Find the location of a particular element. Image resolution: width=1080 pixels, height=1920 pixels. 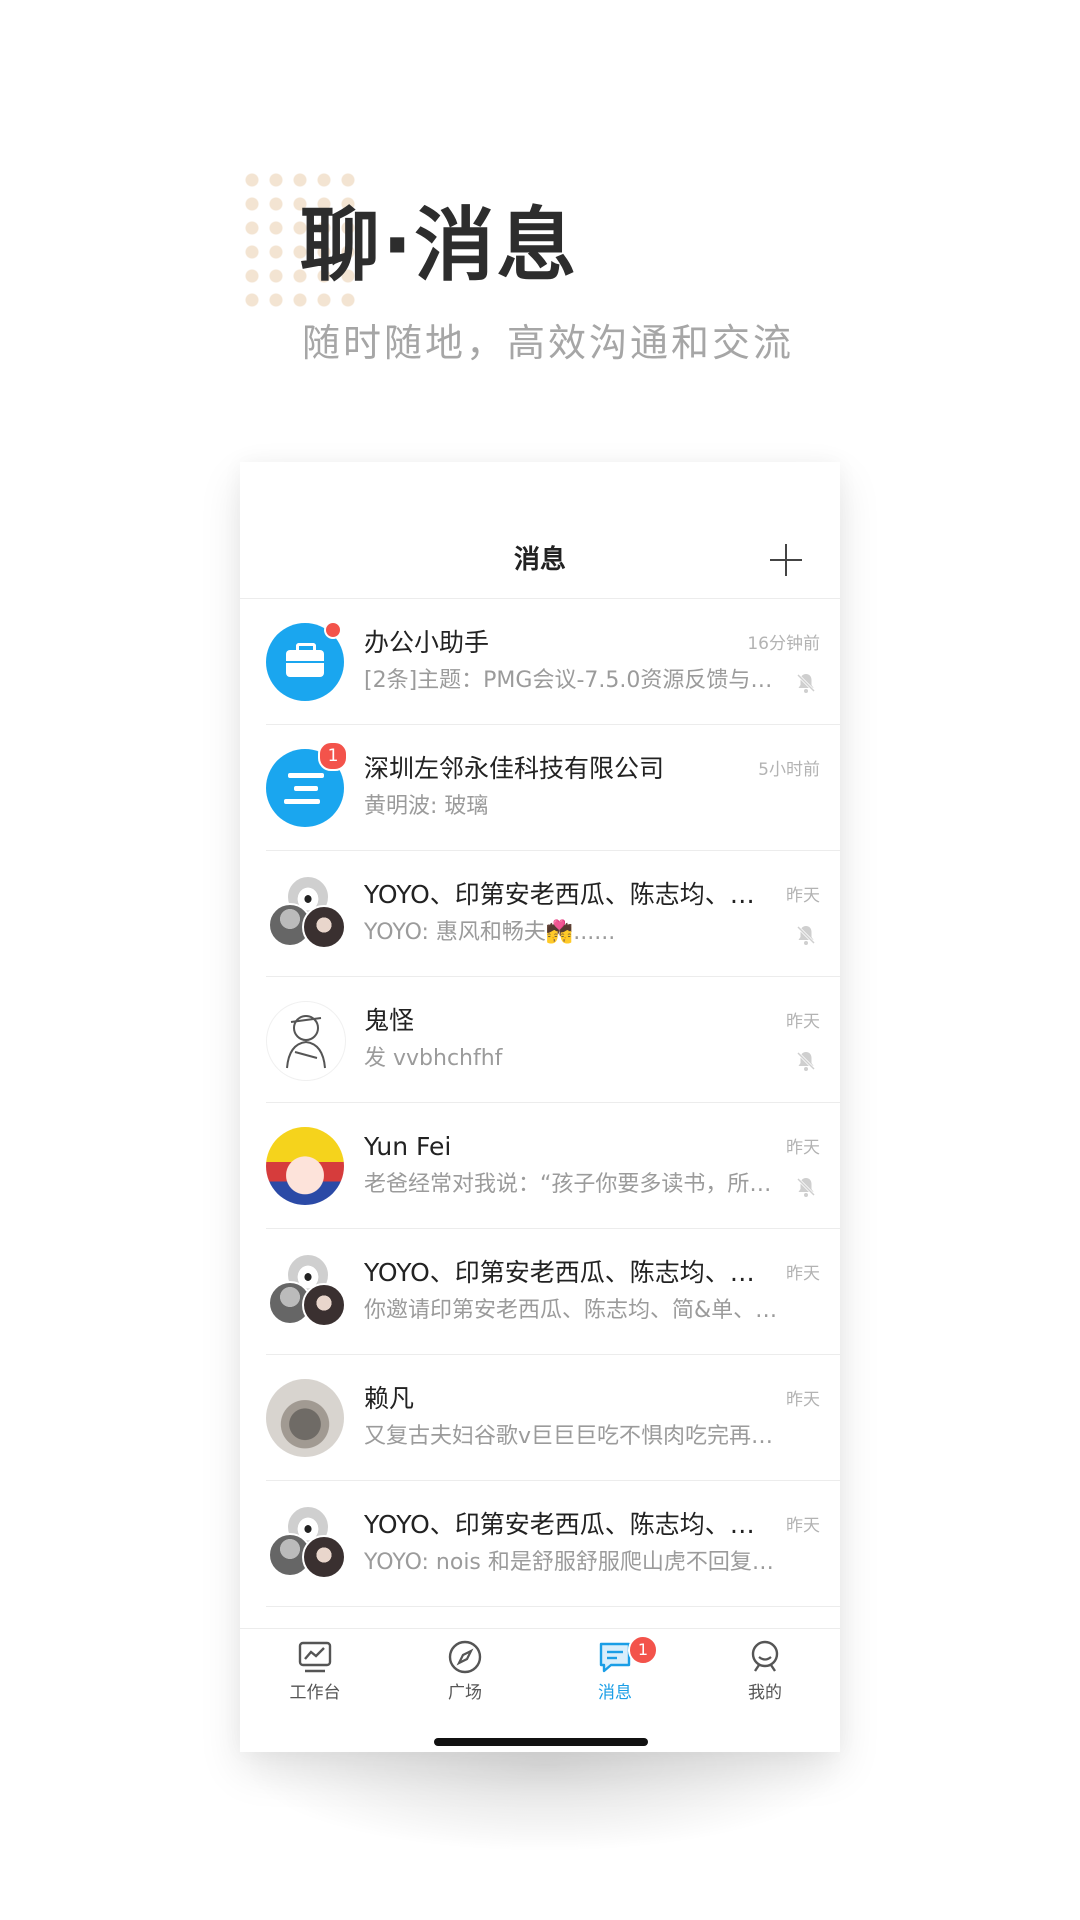

tab-label: 我的 is located at coordinates (765, 1693).